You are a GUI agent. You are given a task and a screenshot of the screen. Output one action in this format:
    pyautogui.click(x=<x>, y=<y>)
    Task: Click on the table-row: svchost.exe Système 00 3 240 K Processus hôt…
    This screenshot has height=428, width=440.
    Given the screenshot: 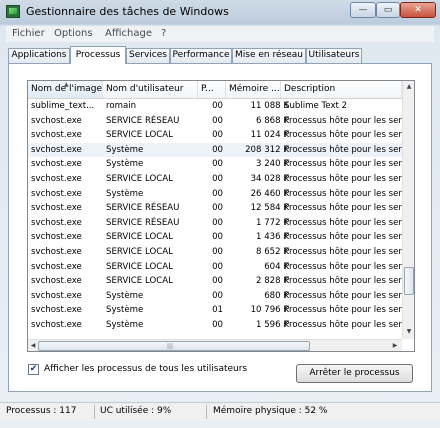 What is the action you would take?
    pyautogui.click(x=215, y=164)
    